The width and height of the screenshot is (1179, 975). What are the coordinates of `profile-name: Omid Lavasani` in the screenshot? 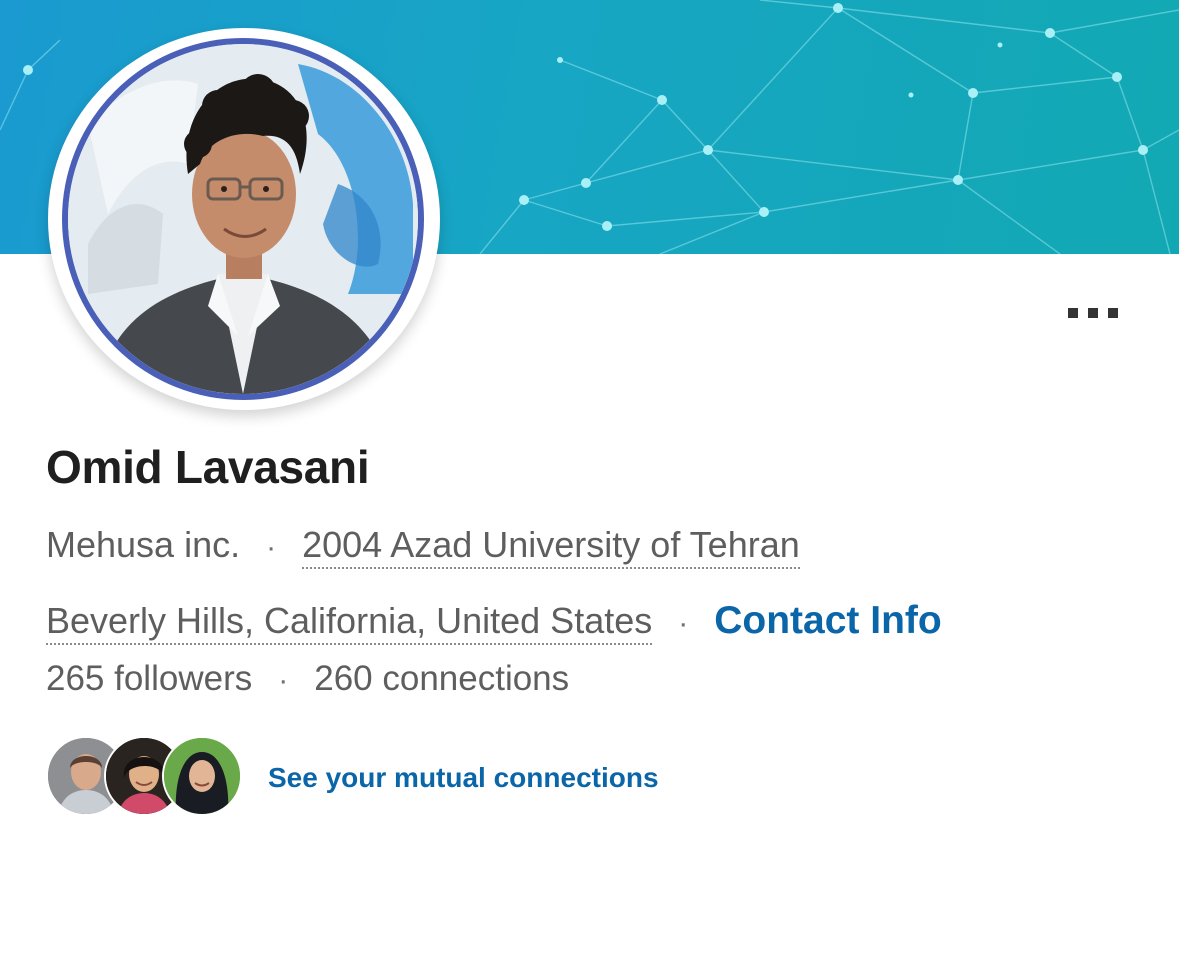 It's located at (208, 467).